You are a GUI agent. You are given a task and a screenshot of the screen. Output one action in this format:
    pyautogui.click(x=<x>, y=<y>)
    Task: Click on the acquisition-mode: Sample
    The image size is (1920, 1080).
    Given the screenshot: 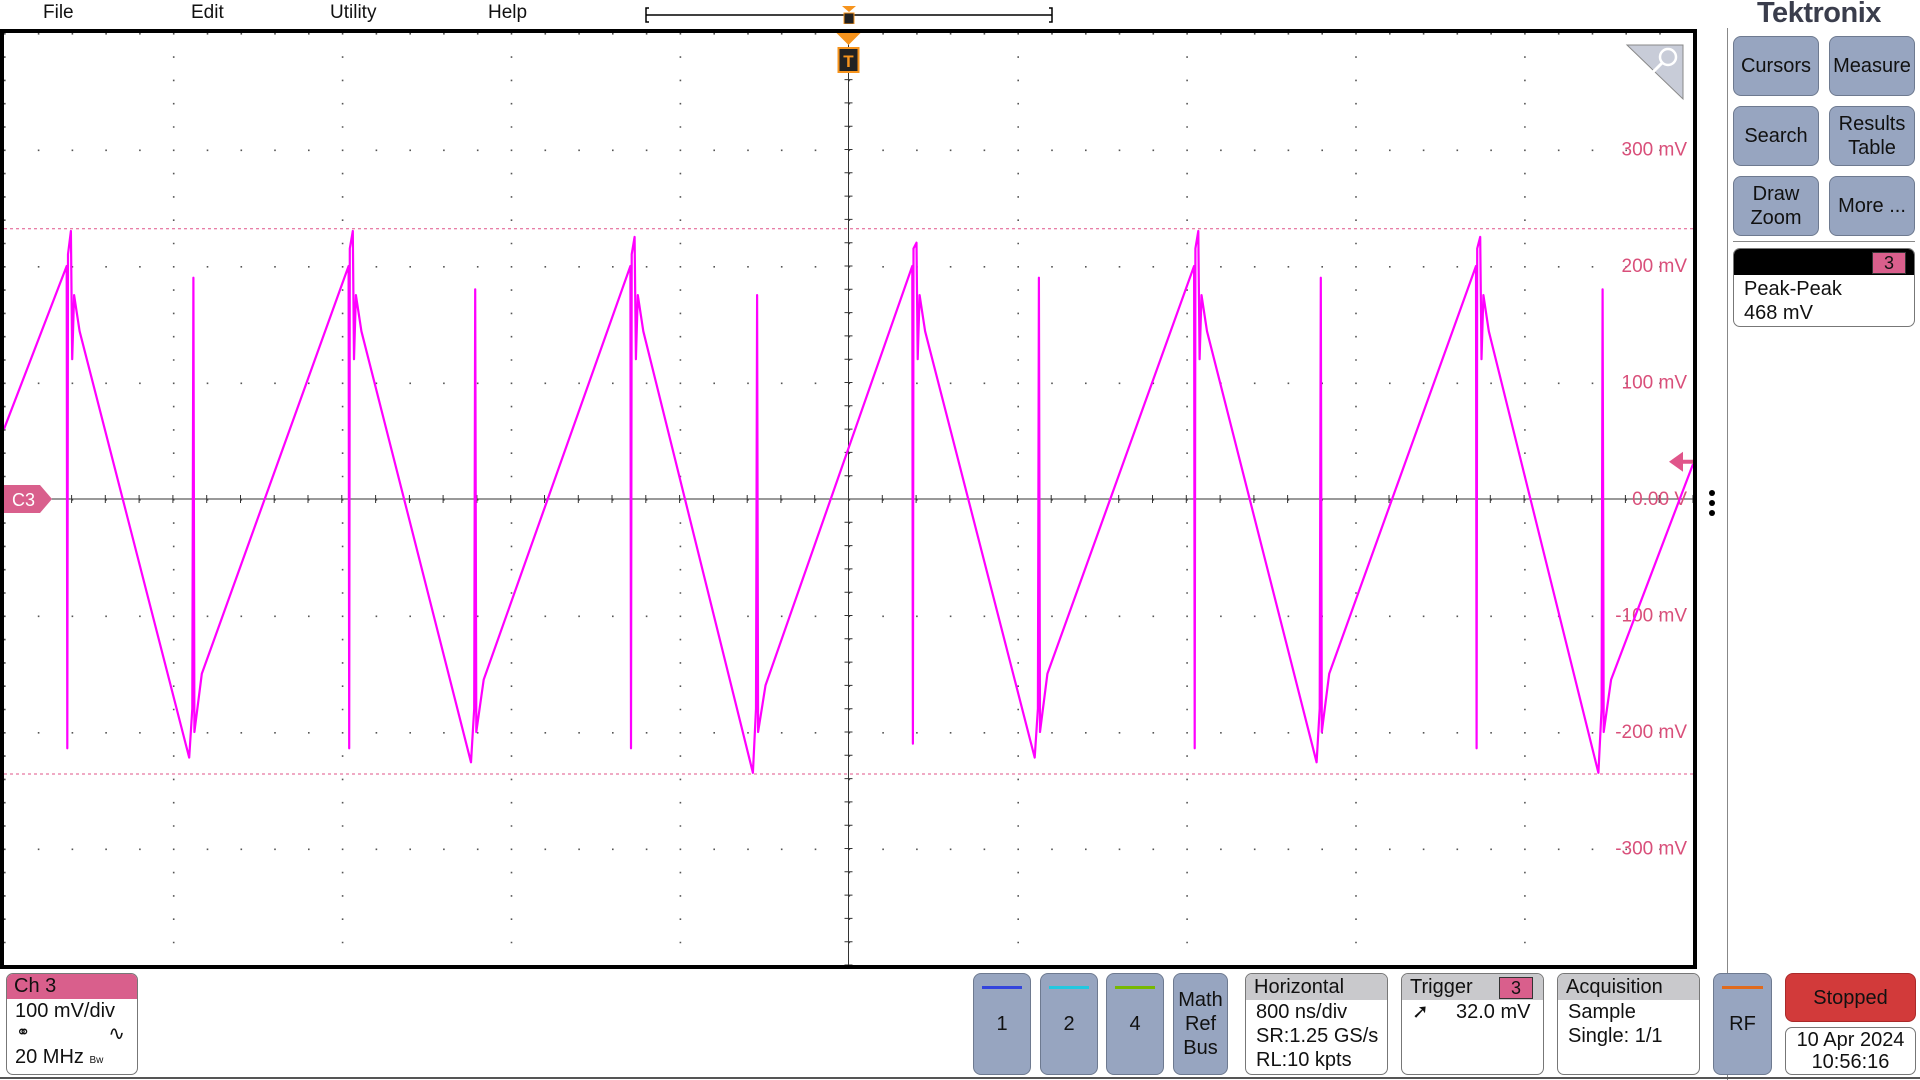 What is the action you would take?
    pyautogui.click(x=1602, y=1012)
    